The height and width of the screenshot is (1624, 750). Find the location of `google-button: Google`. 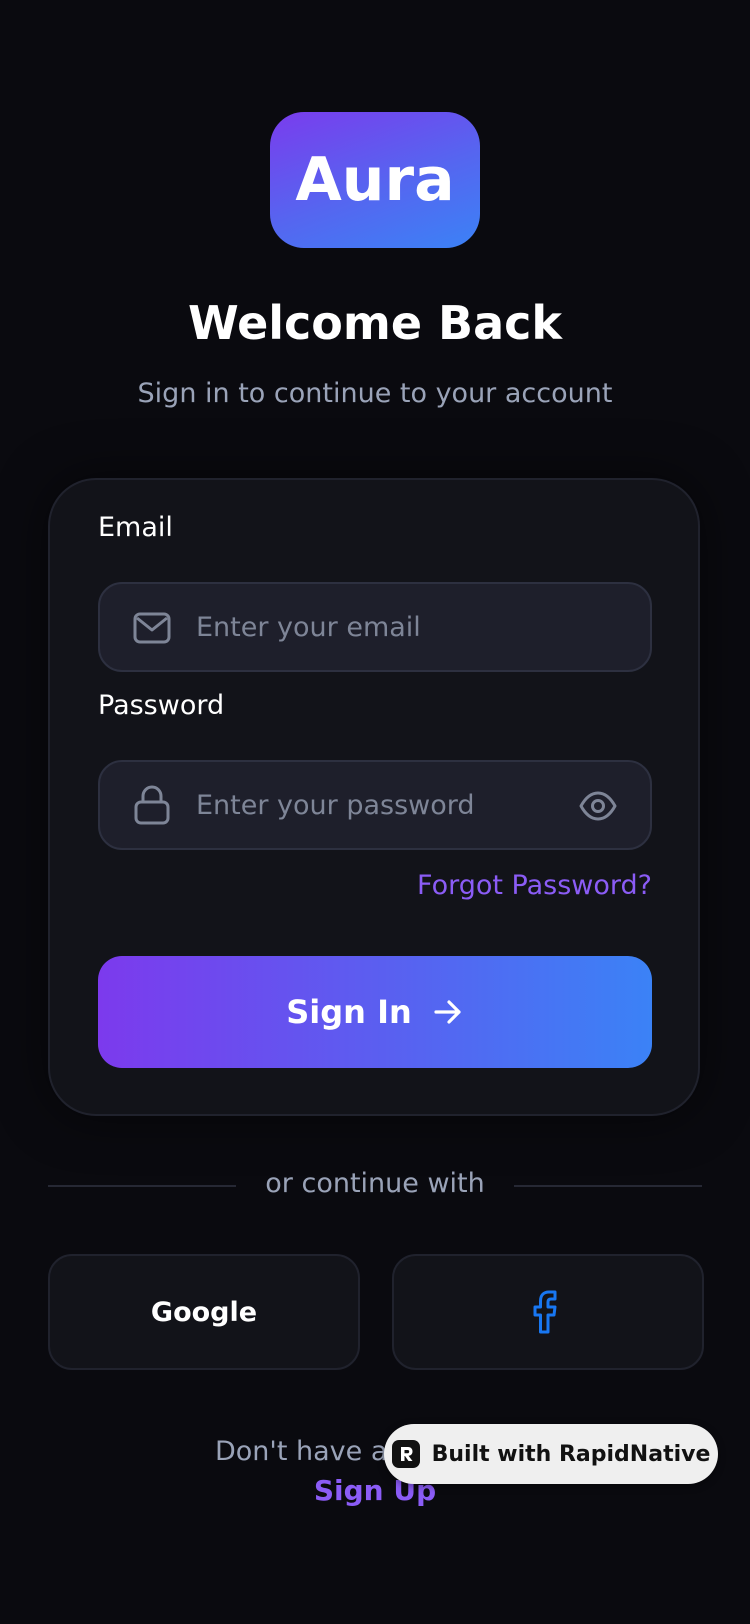

google-button: Google is located at coordinates (204, 1312).